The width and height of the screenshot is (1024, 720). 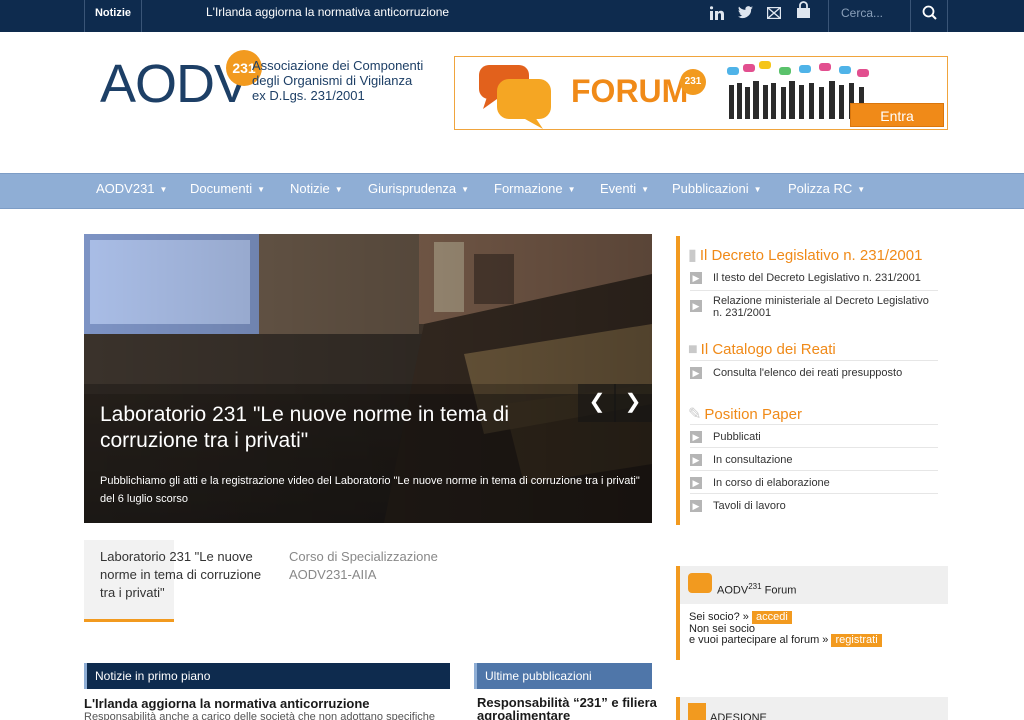 I want to click on heading-label: Position Paper, so click(x=753, y=414).